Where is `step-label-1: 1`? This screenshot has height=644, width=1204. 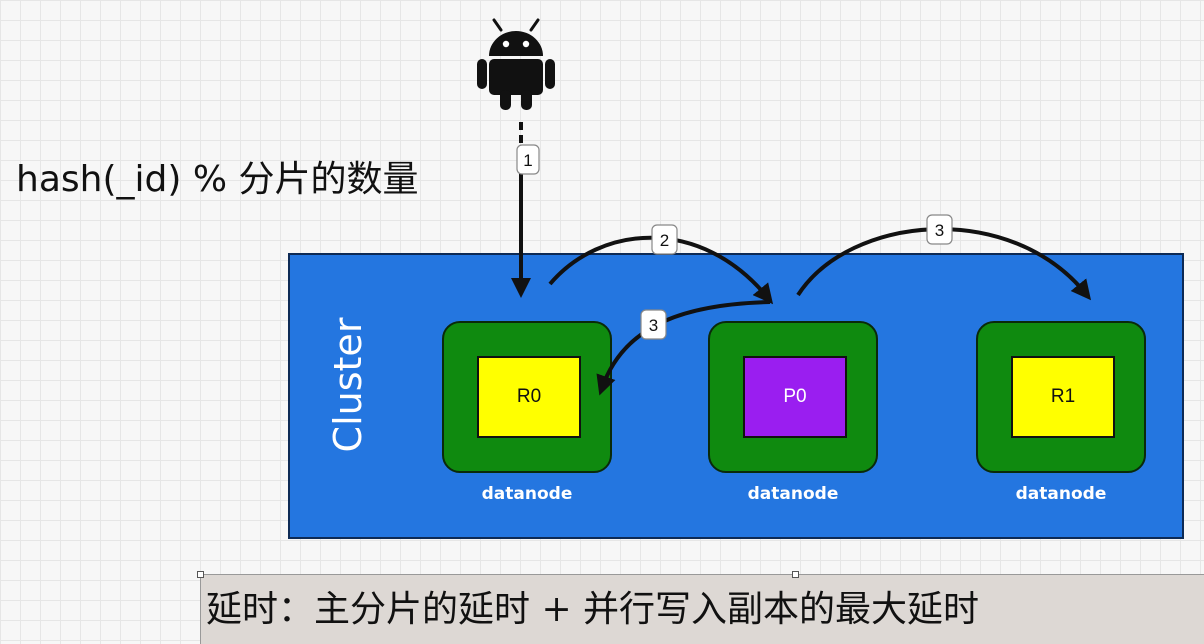 step-label-1: 1 is located at coordinates (528, 159).